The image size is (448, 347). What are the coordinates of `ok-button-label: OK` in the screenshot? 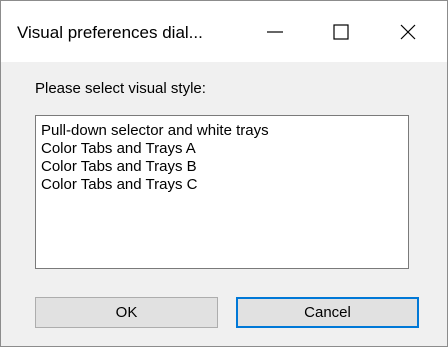 It's located at (126, 312).